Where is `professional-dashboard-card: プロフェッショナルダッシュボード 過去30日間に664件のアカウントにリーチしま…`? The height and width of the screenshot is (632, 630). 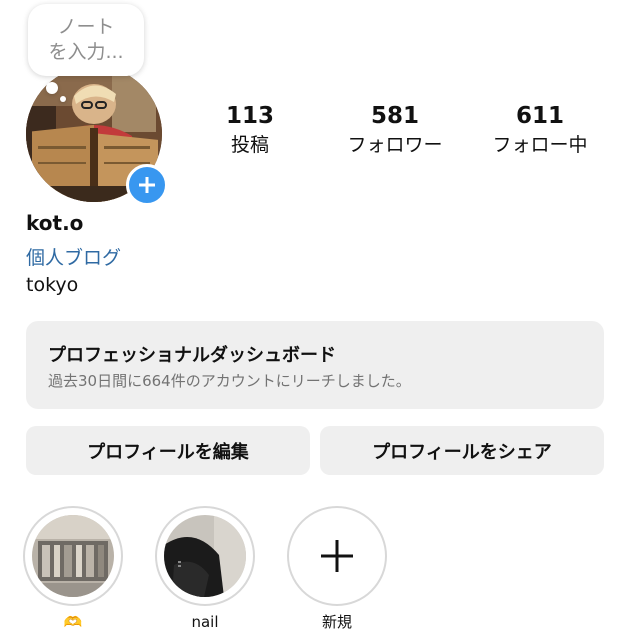
professional-dashboard-card: プロフェッショナルダッシュボード 過去30日間に664件のアカウントにリーチしま… is located at coordinates (315, 365).